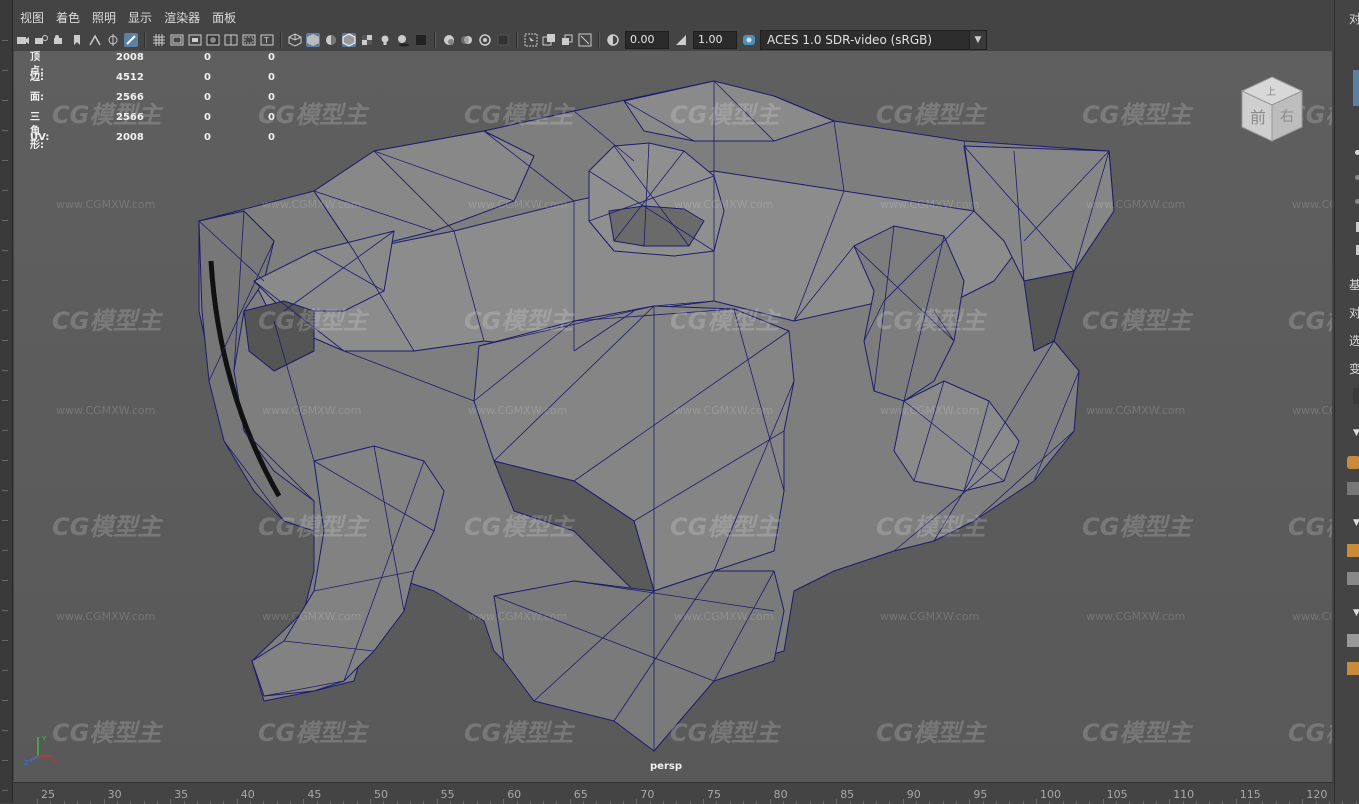  I want to click on bend-tool-icon, so click(1353, 640).